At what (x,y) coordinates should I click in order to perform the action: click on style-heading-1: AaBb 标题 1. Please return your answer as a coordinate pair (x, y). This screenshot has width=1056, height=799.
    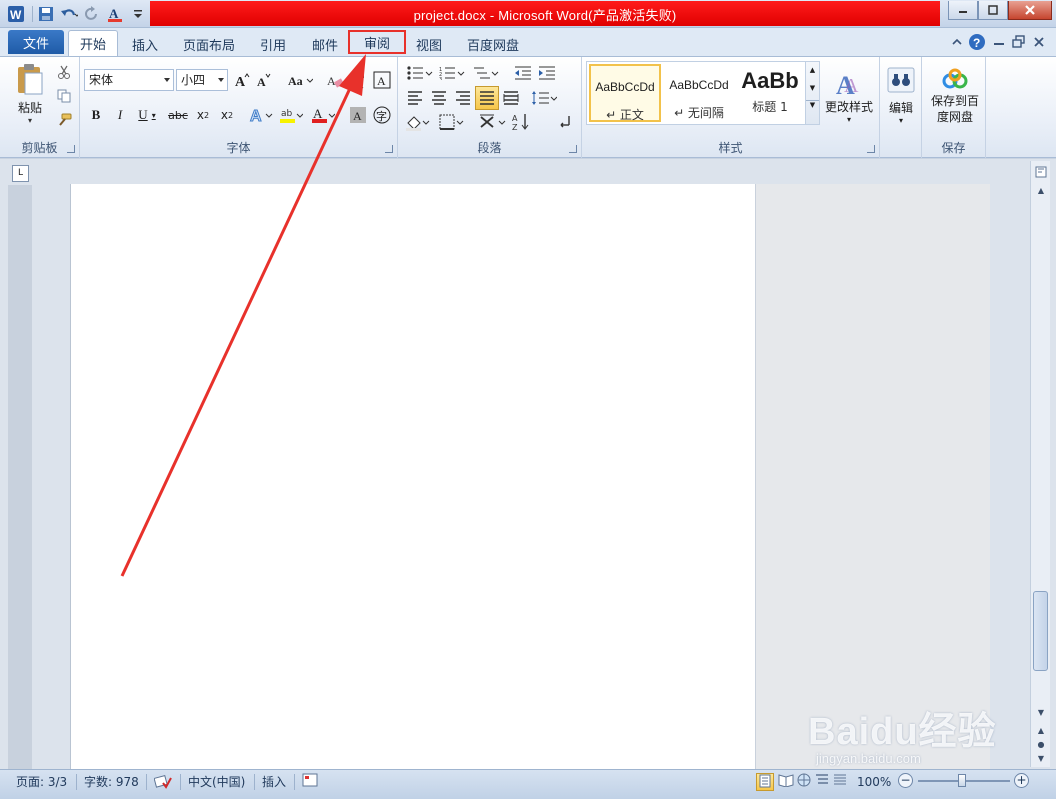
    Looking at the image, I should click on (770, 93).